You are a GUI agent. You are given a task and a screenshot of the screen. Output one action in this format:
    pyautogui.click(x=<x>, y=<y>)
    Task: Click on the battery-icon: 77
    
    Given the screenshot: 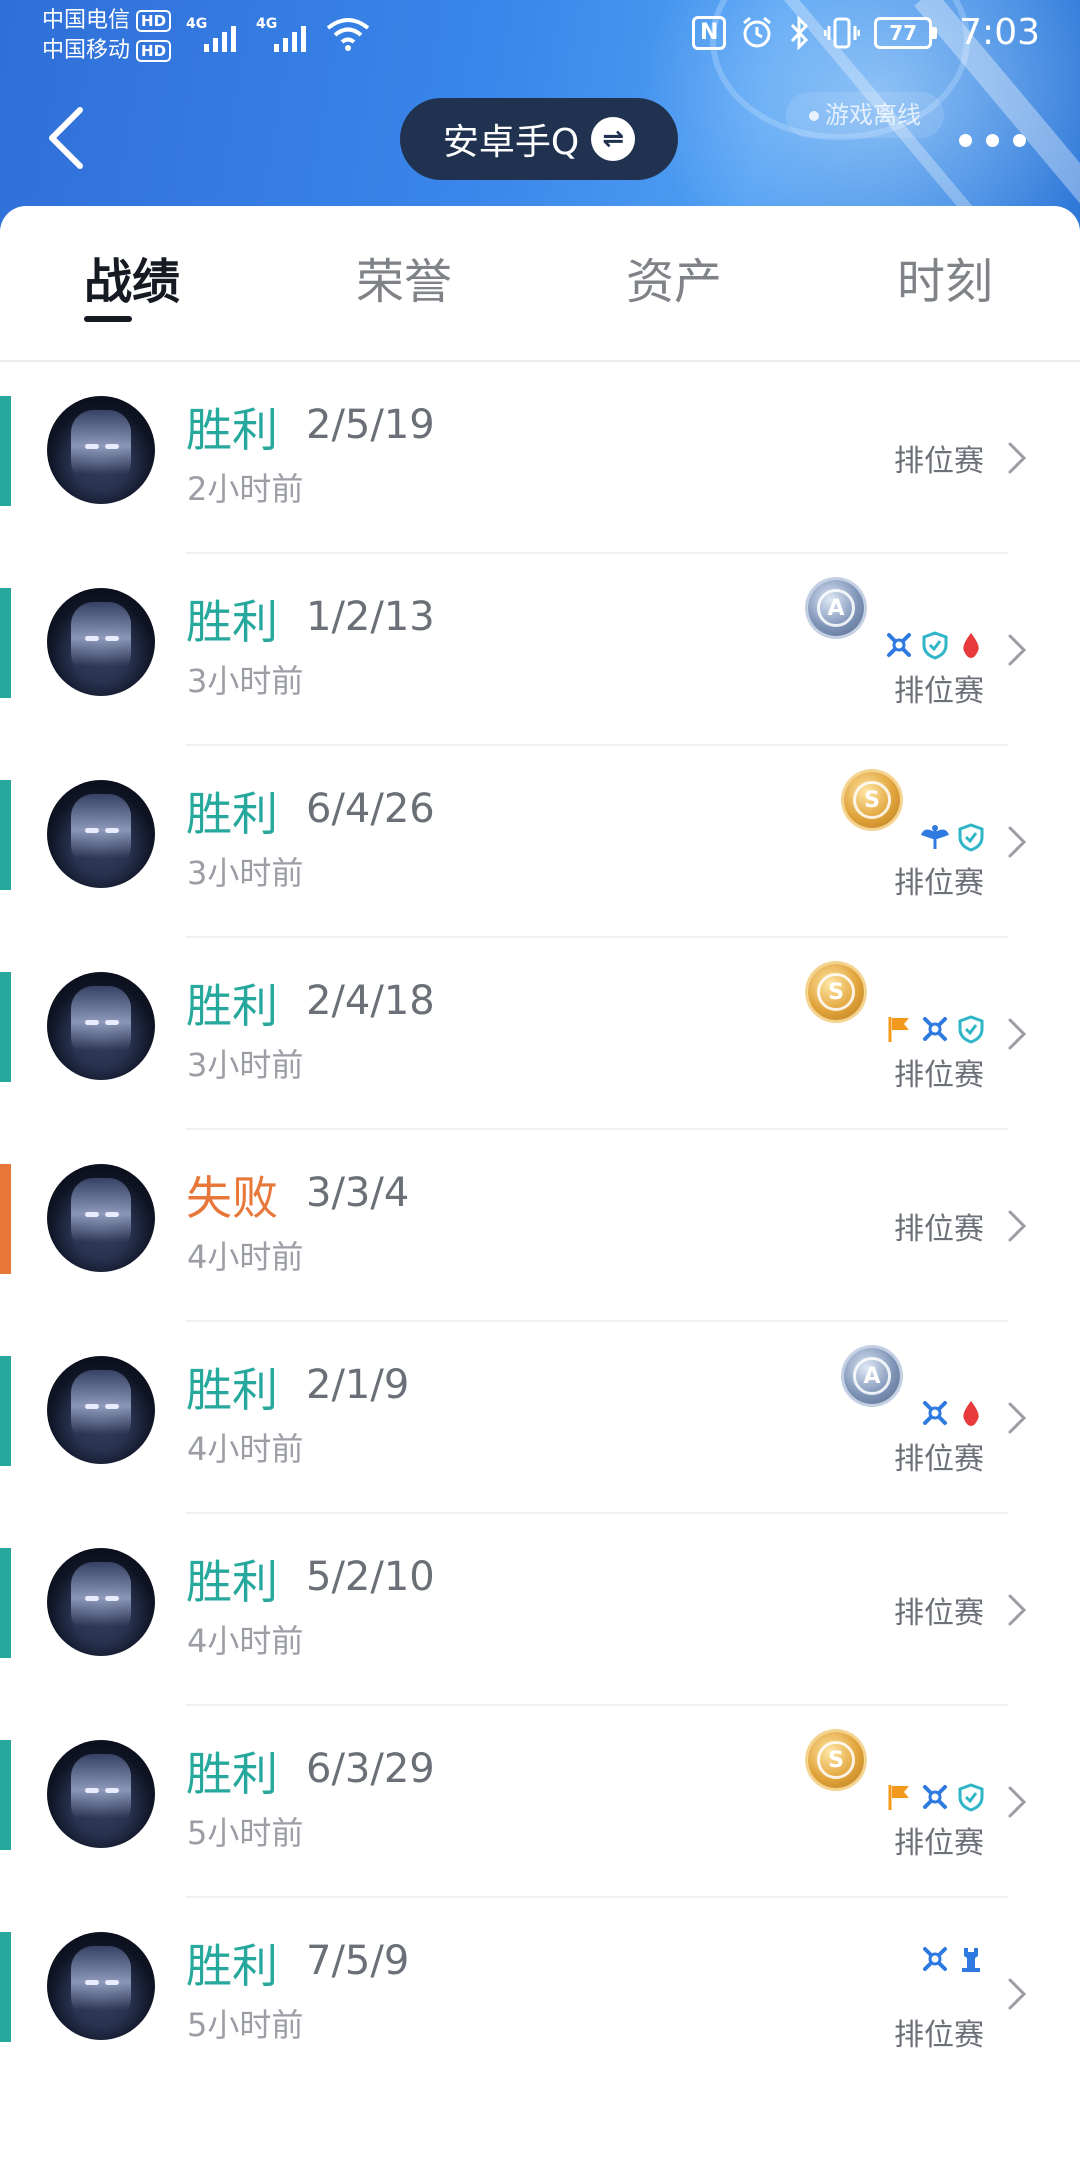 What is the action you would take?
    pyautogui.click(x=906, y=32)
    